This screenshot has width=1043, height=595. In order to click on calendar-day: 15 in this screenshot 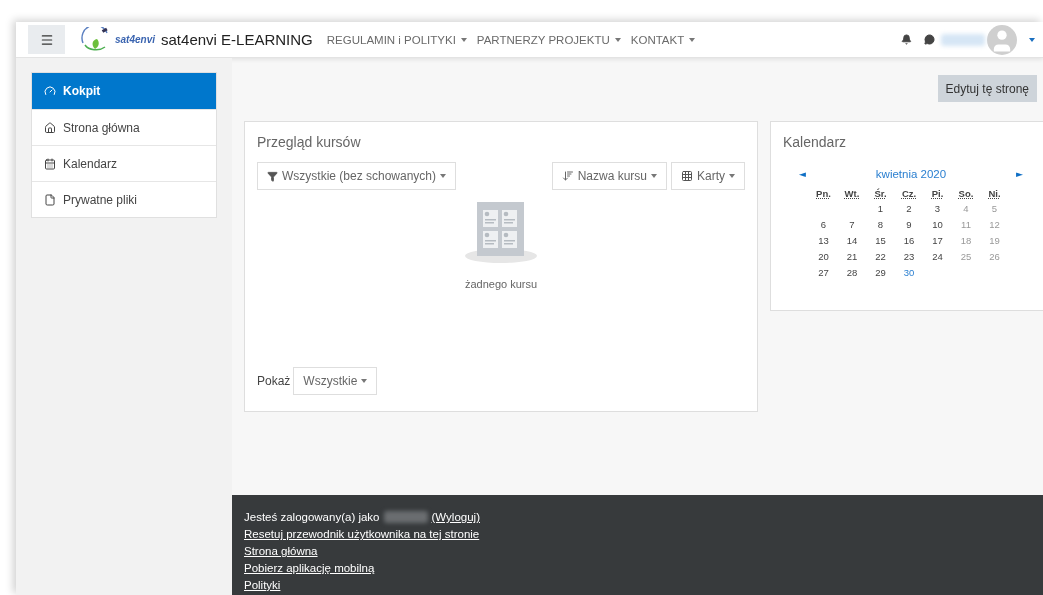, I will do `click(880, 240)`.